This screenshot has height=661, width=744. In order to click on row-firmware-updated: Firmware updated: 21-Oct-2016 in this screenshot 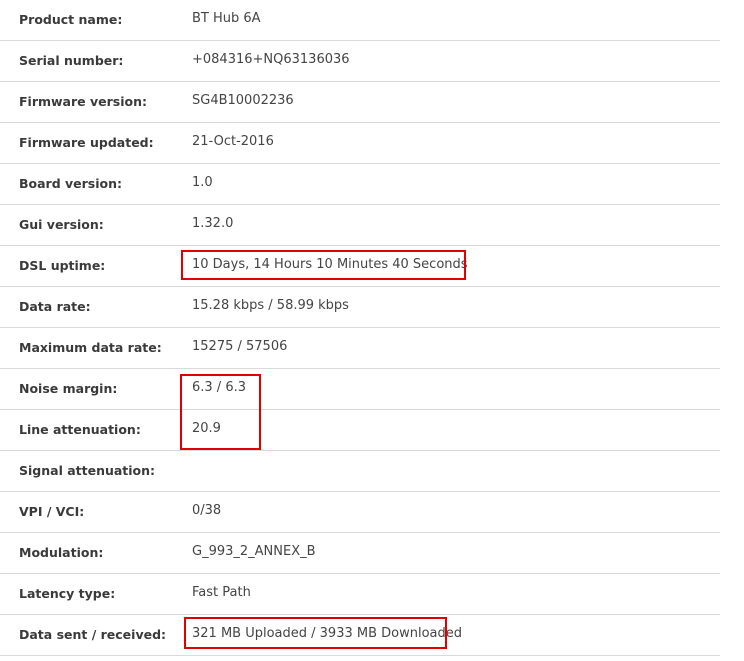, I will do `click(360, 143)`.